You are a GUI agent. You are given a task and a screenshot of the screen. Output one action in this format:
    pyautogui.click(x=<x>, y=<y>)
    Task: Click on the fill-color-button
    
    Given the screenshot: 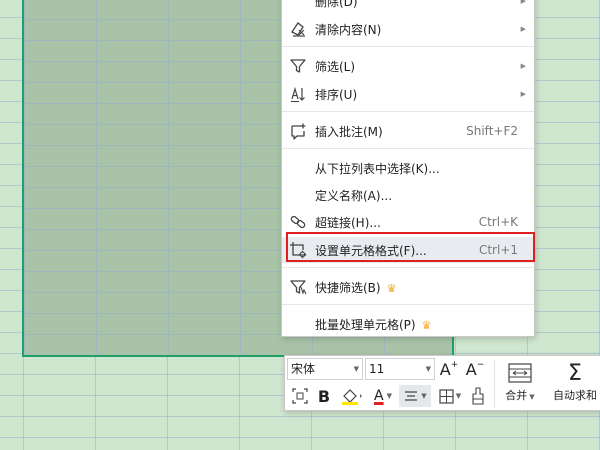 What is the action you would take?
    pyautogui.click(x=352, y=396)
    